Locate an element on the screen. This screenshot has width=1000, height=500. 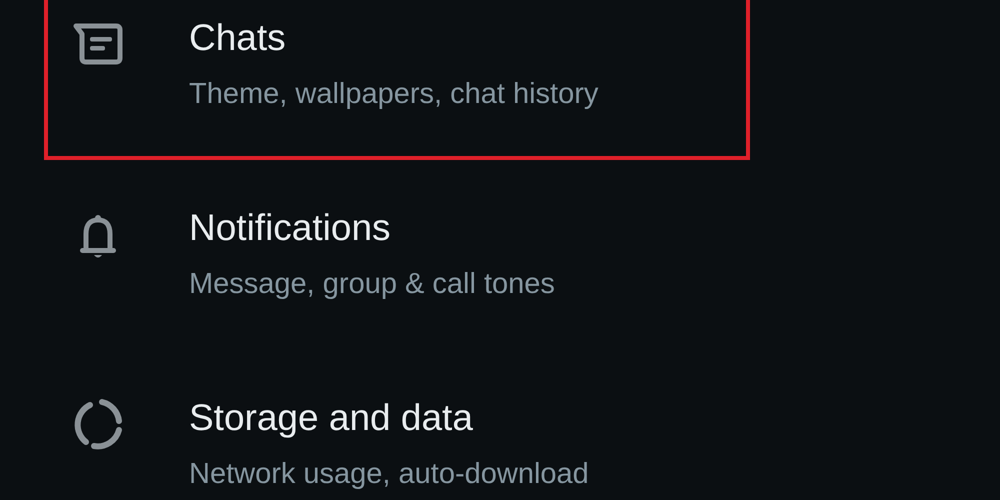
setting-description: Theme, wallpapers, chat history is located at coordinates (393, 94).